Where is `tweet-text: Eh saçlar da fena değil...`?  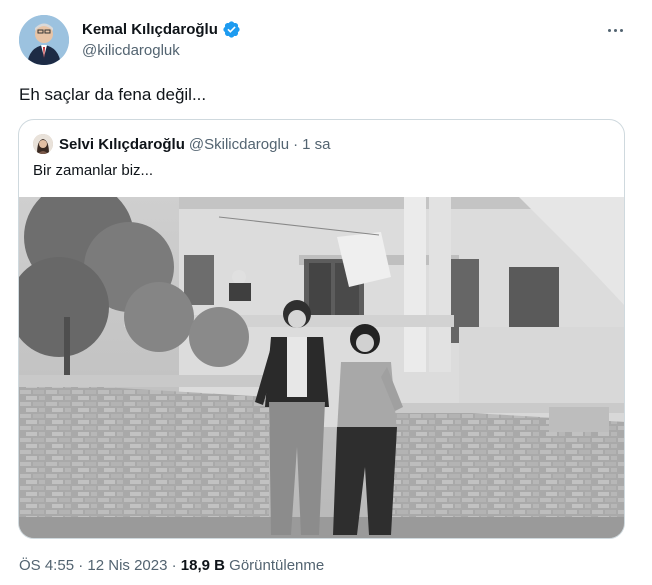
tweet-text: Eh saçlar da fena değil... is located at coordinates (113, 94).